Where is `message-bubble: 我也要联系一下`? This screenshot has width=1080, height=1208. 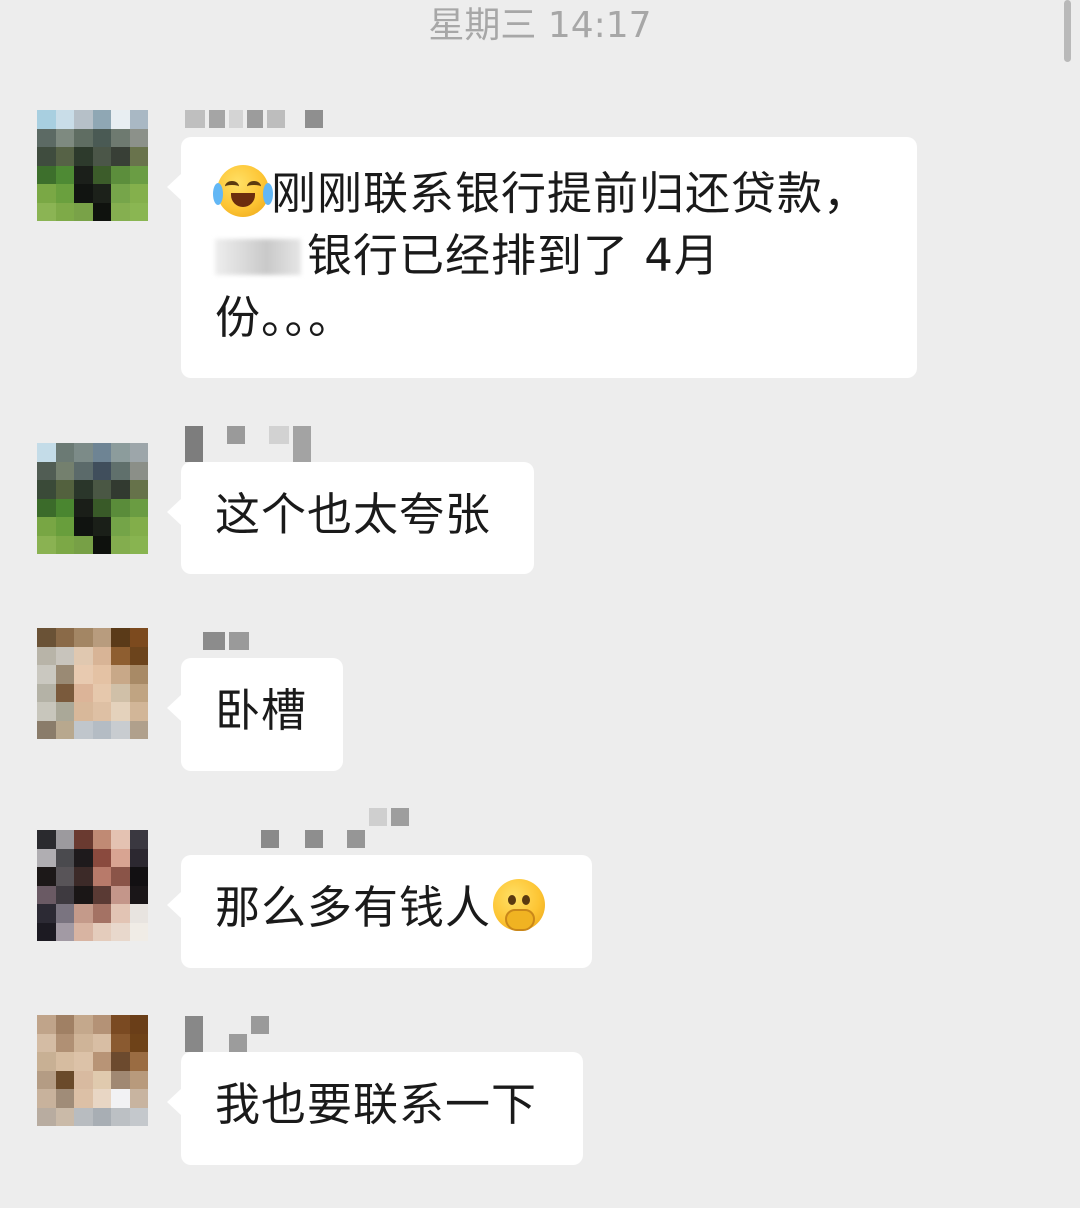
message-bubble: 我也要联系一下 is located at coordinates (375, 1108).